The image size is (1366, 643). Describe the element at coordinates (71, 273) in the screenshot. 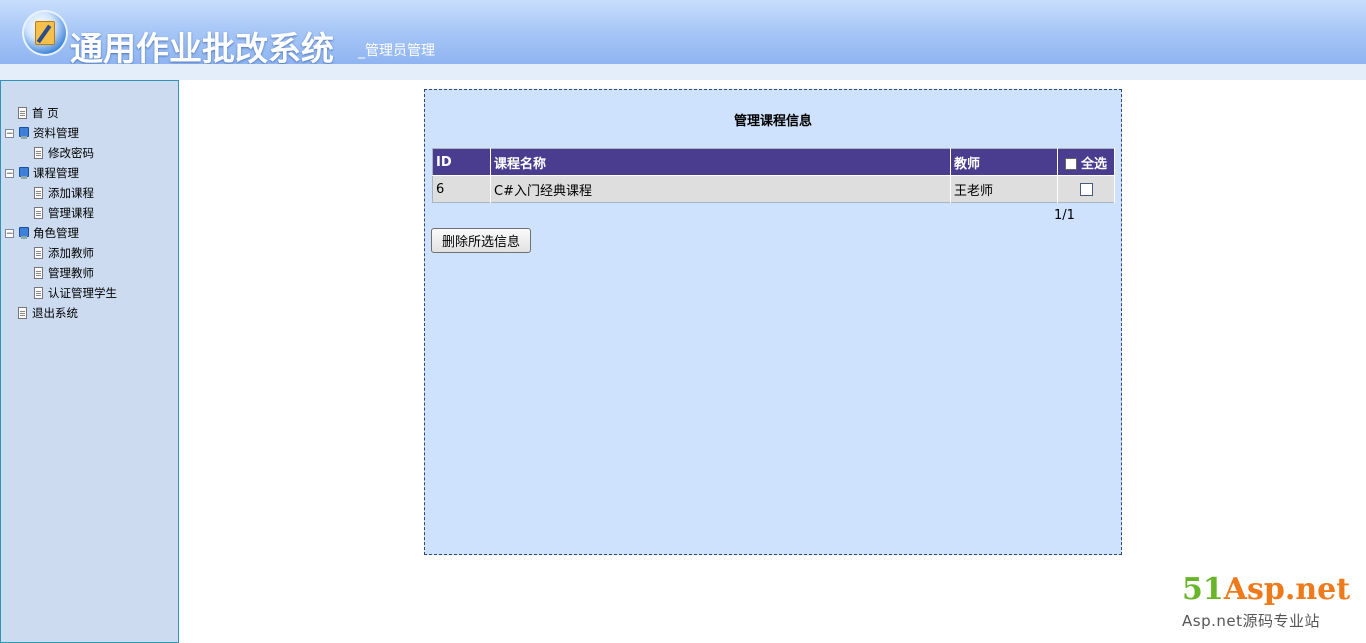

I see `sidebar-item-label: 管理教师` at that location.